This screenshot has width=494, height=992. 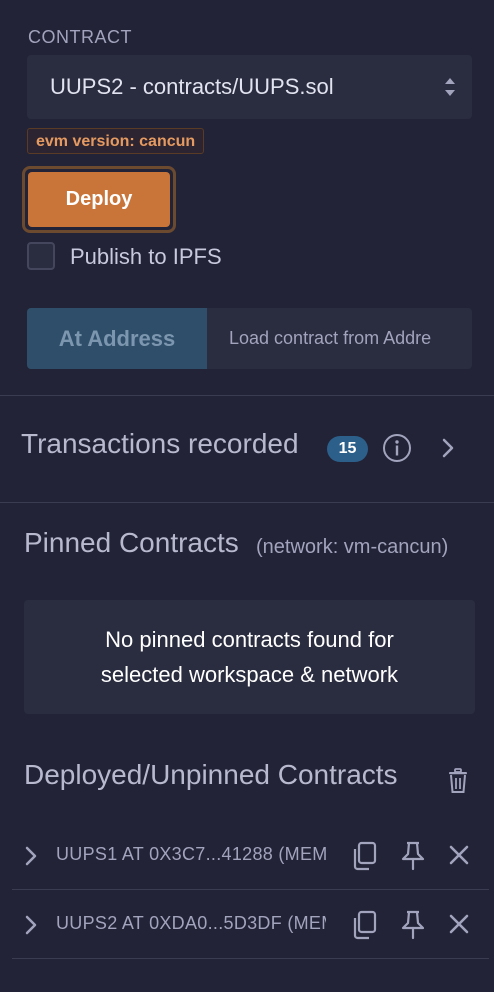 I want to click on pinned-network-label: (network: vm-cancun), so click(x=352, y=547).